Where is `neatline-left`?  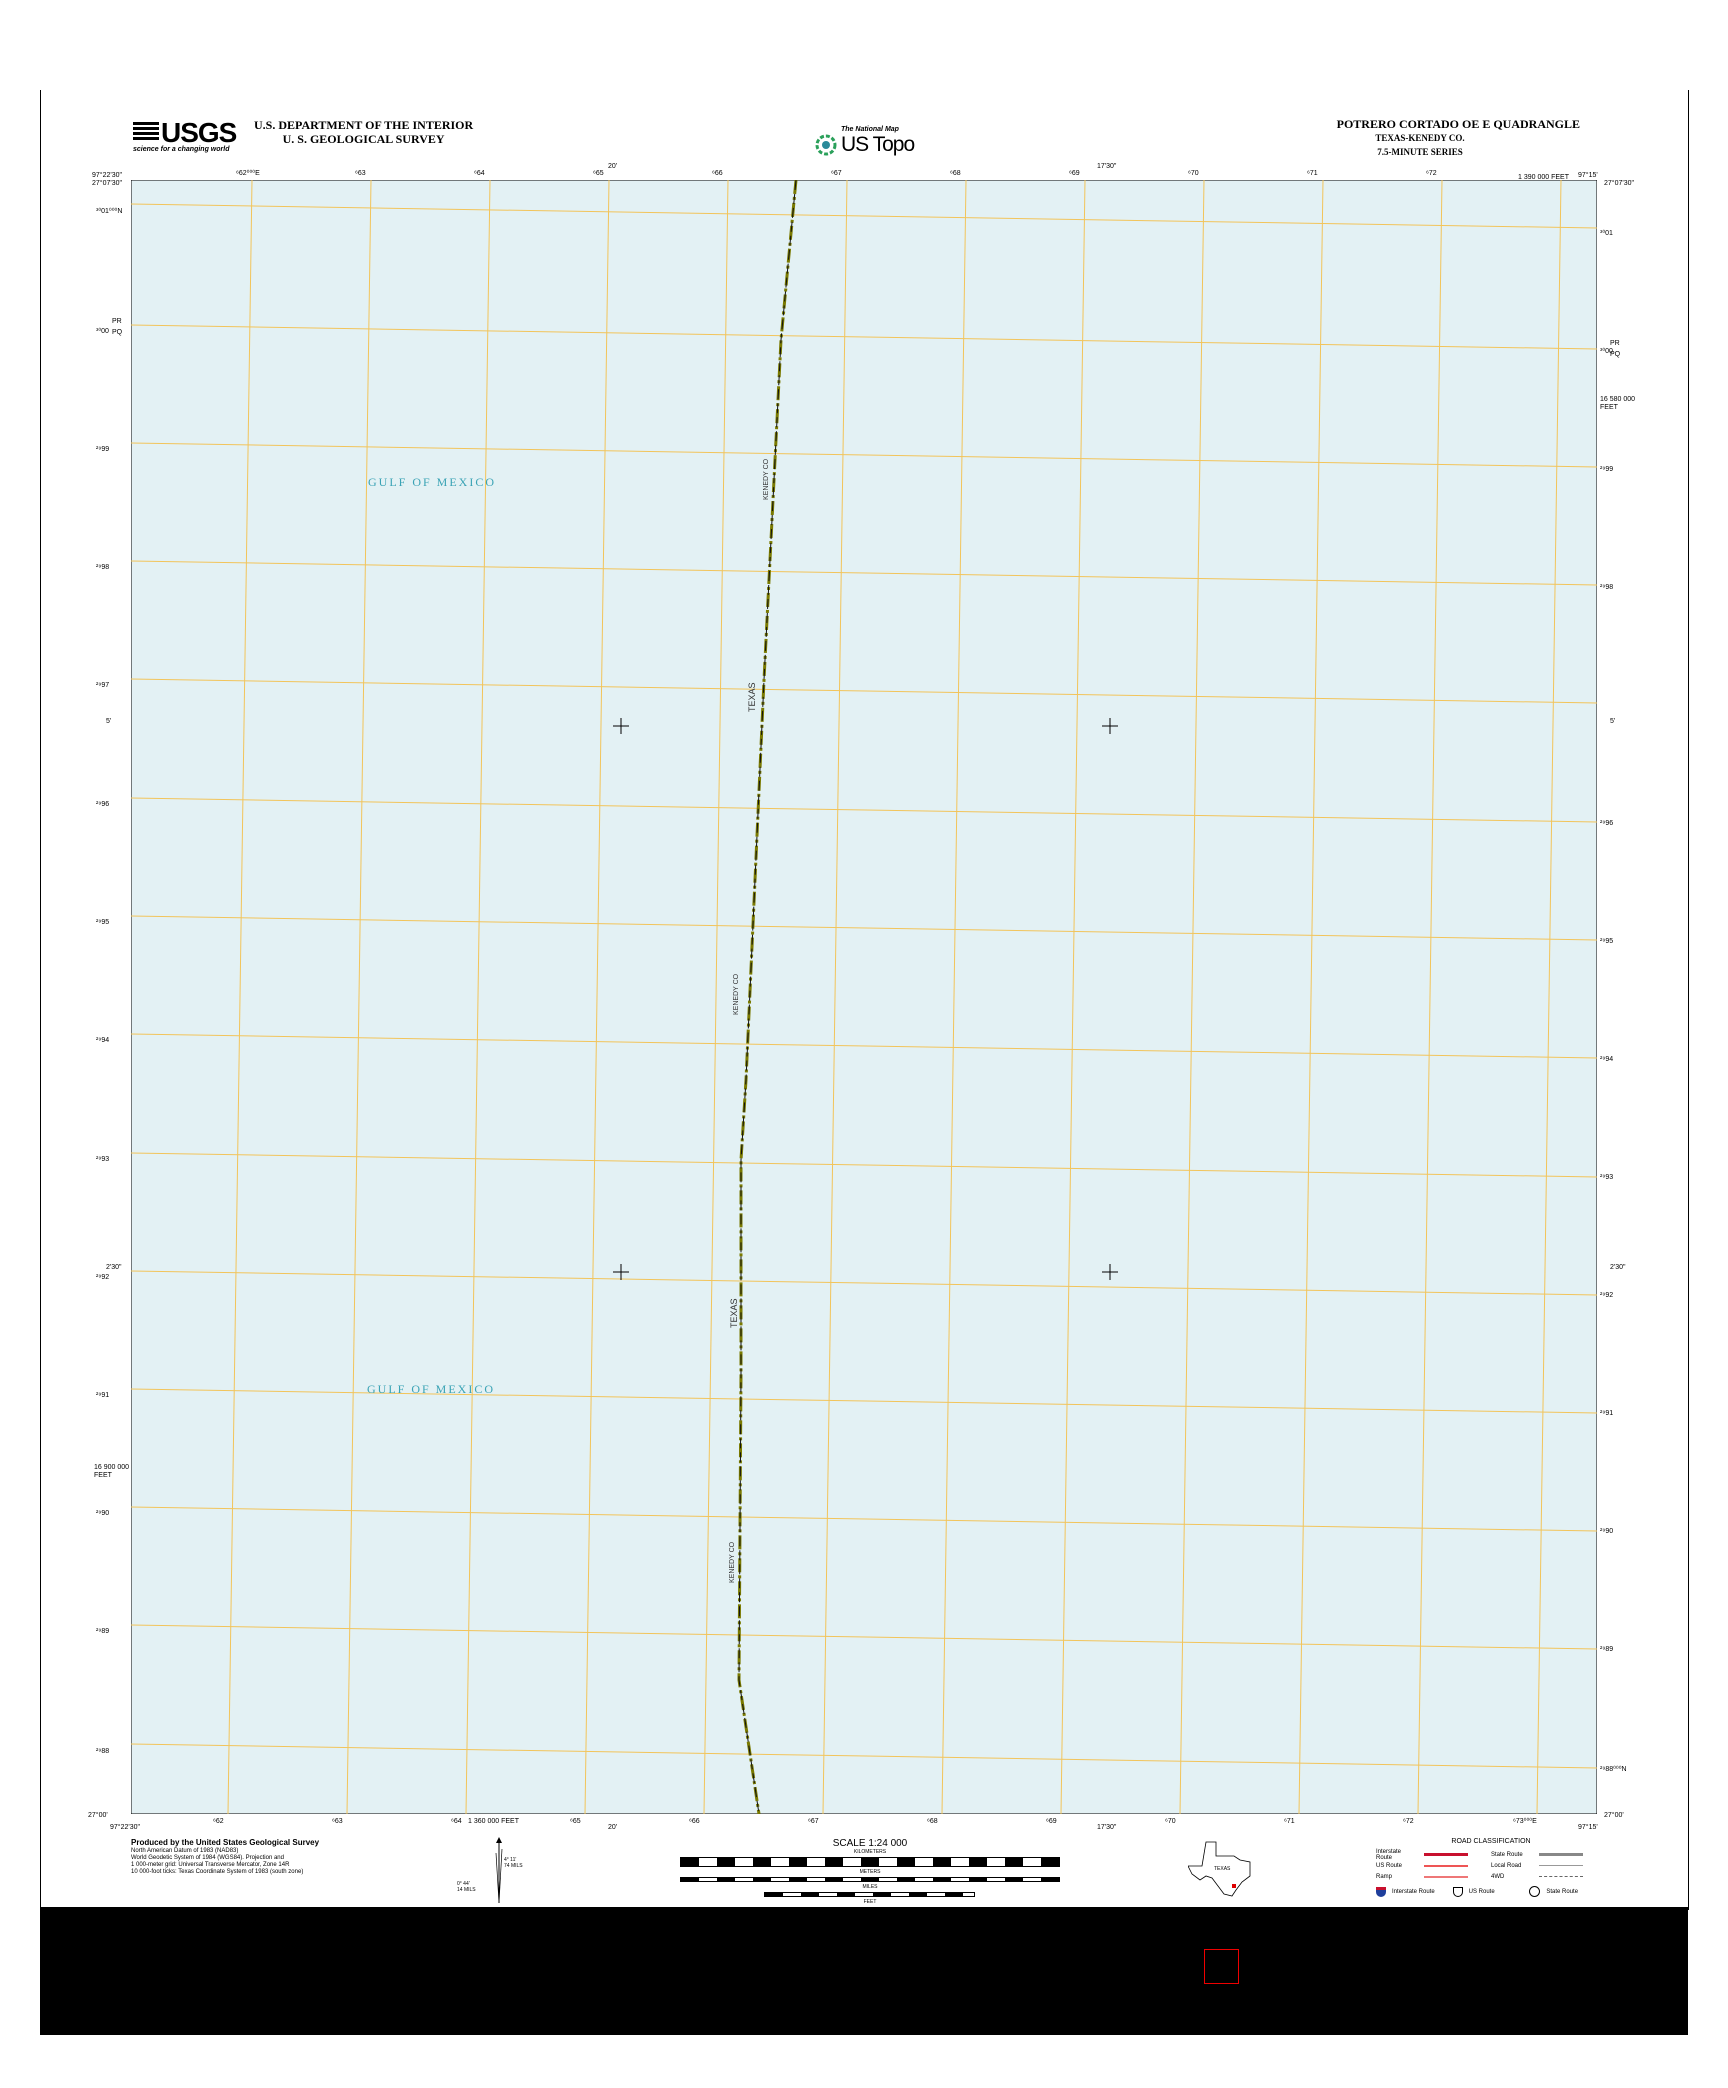 neatline-left is located at coordinates (40, 1000).